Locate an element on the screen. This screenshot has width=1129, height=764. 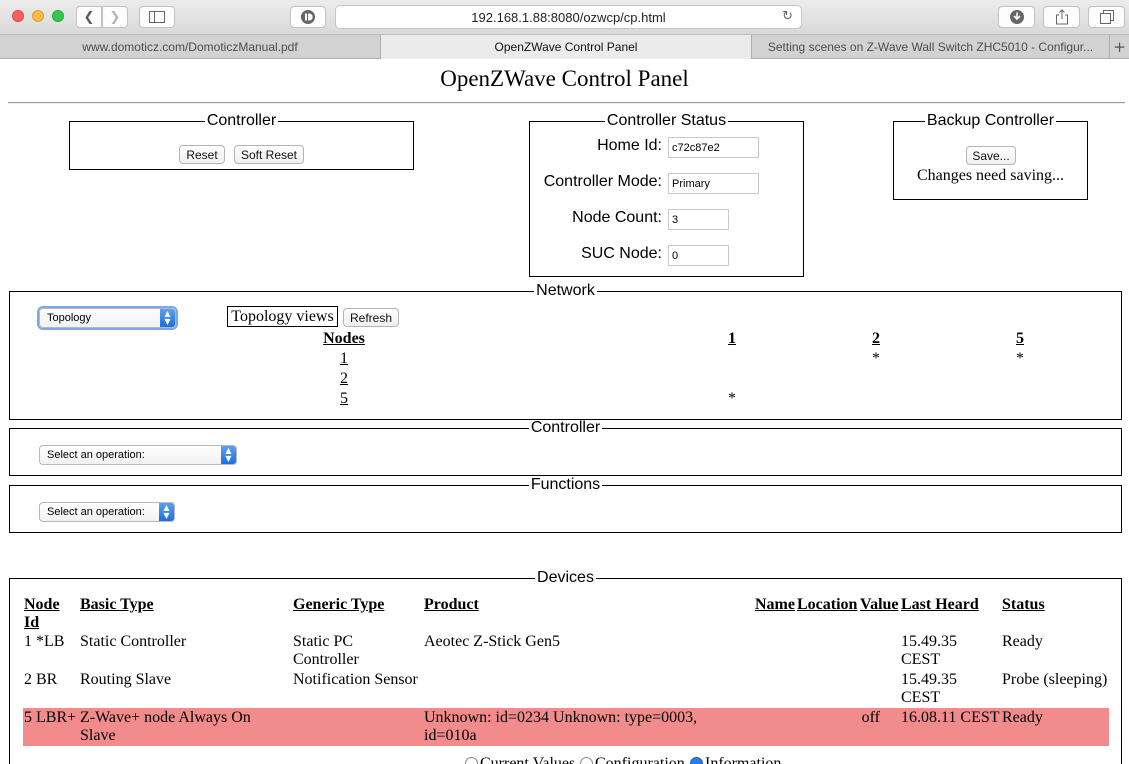
back-icon: ❮ is located at coordinates (89, 17).